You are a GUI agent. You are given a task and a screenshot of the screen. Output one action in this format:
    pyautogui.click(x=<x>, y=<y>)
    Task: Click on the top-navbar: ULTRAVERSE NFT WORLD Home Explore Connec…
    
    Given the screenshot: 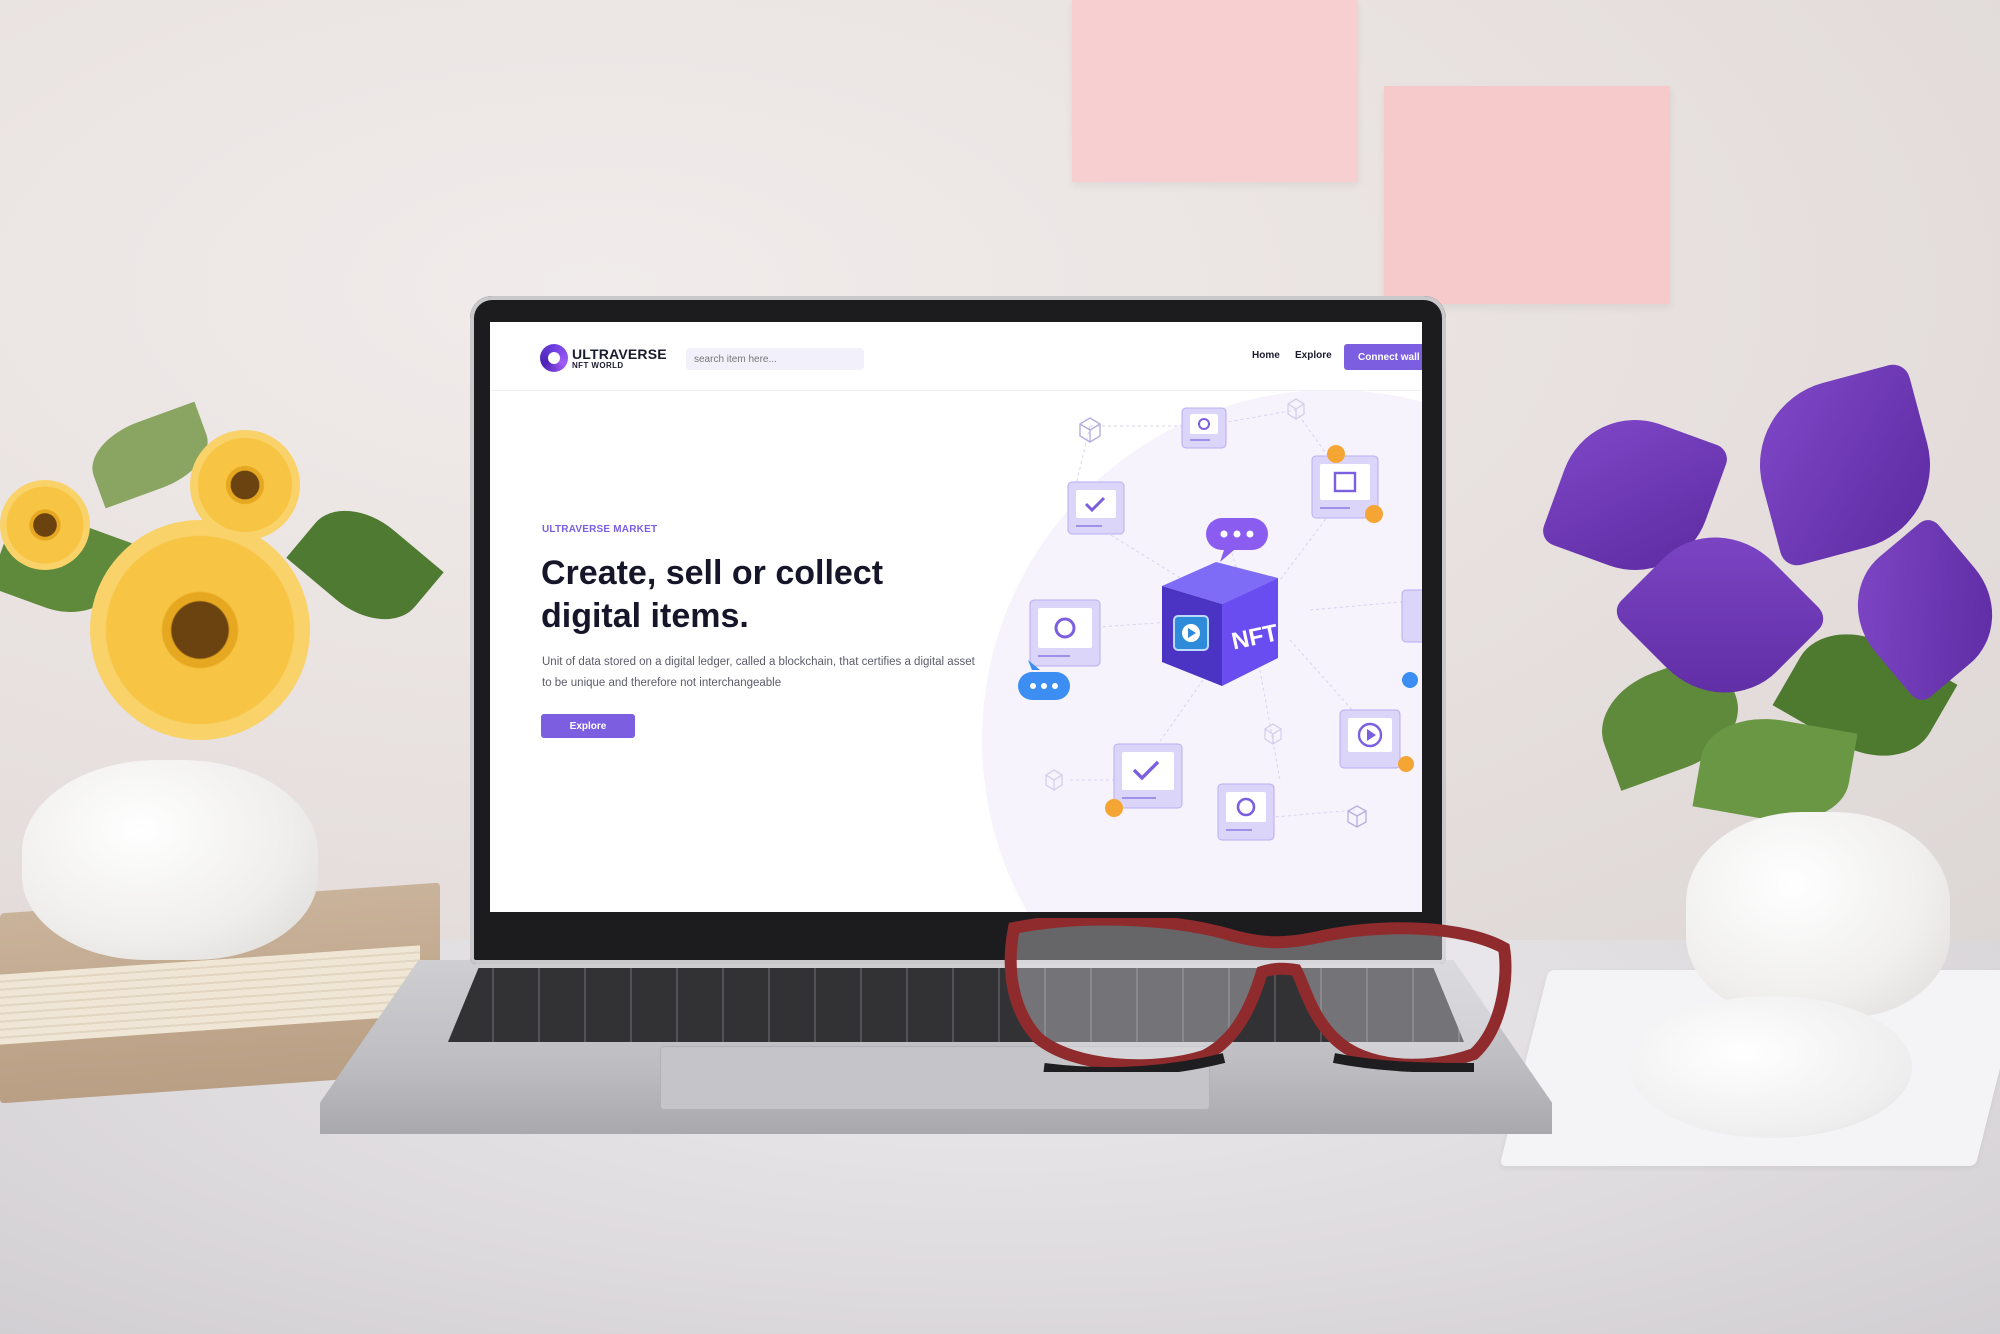 What is the action you would take?
    pyautogui.click(x=956, y=356)
    